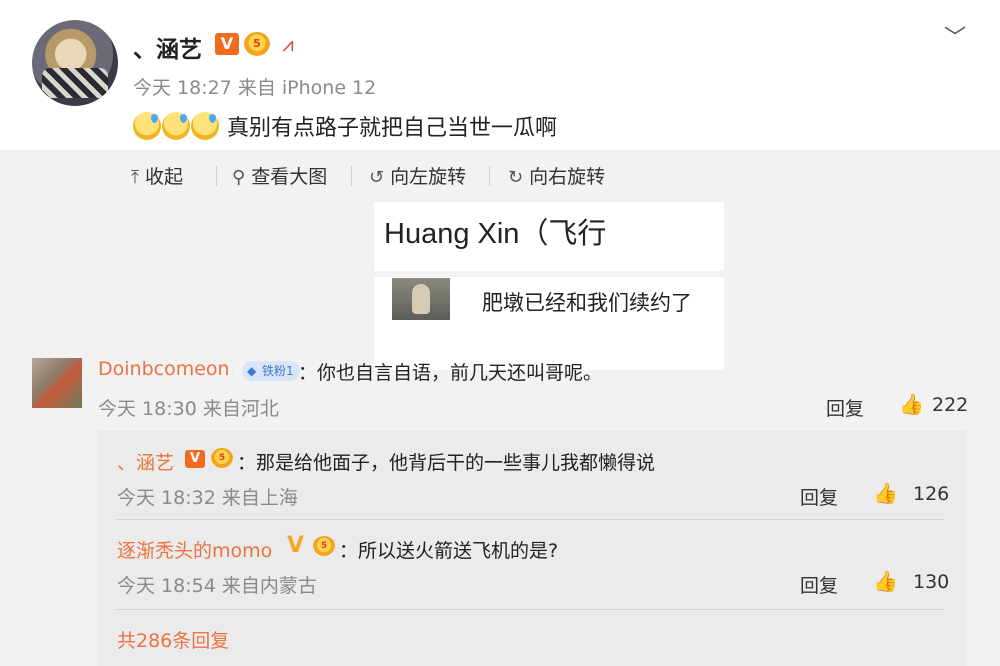 The width and height of the screenshot is (1000, 666). What do you see at coordinates (57, 383) in the screenshot?
I see `comment-avatar` at bounding box center [57, 383].